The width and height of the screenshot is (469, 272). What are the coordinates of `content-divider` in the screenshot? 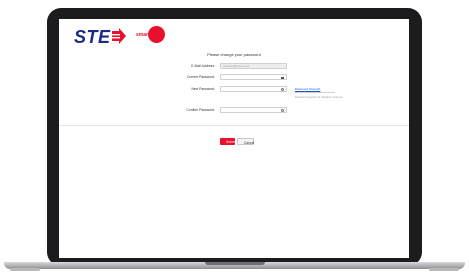 It's located at (234, 125).